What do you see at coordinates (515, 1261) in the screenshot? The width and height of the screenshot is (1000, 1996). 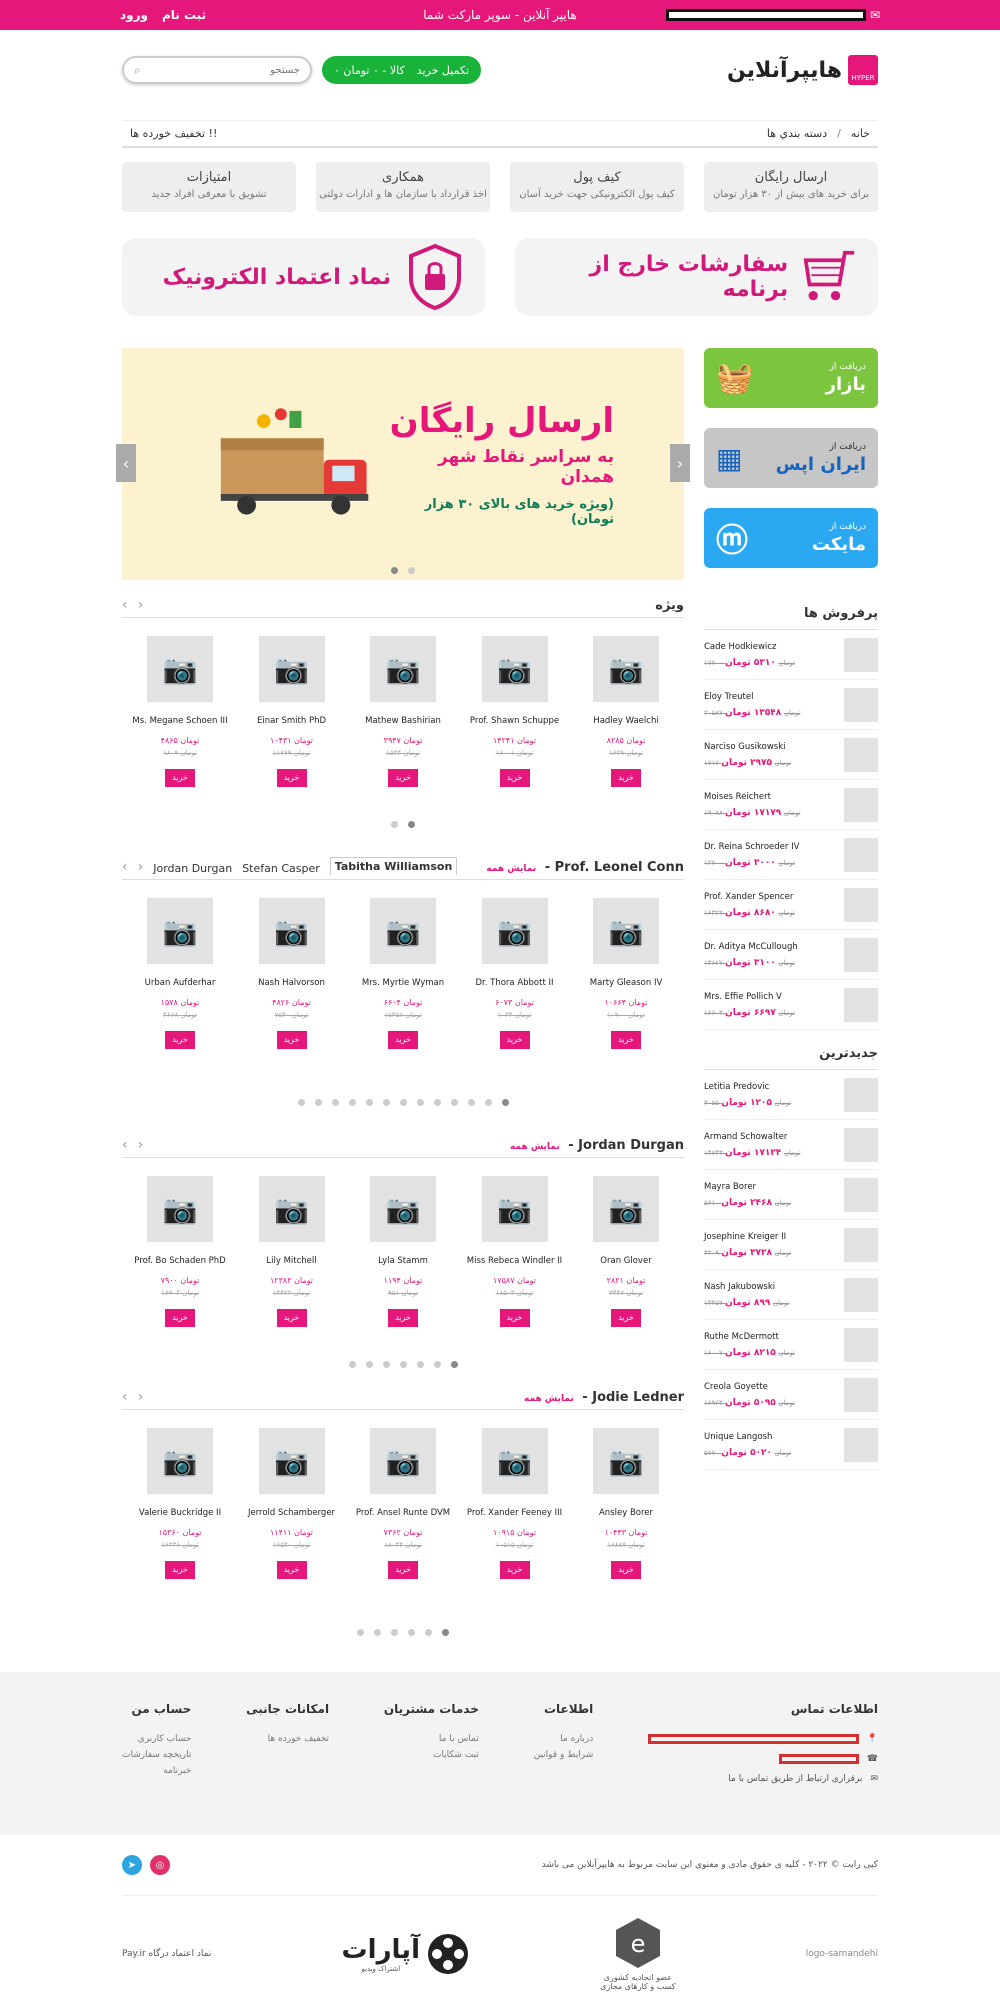 I see `product-name: Miss Rebeca Windler II` at bounding box center [515, 1261].